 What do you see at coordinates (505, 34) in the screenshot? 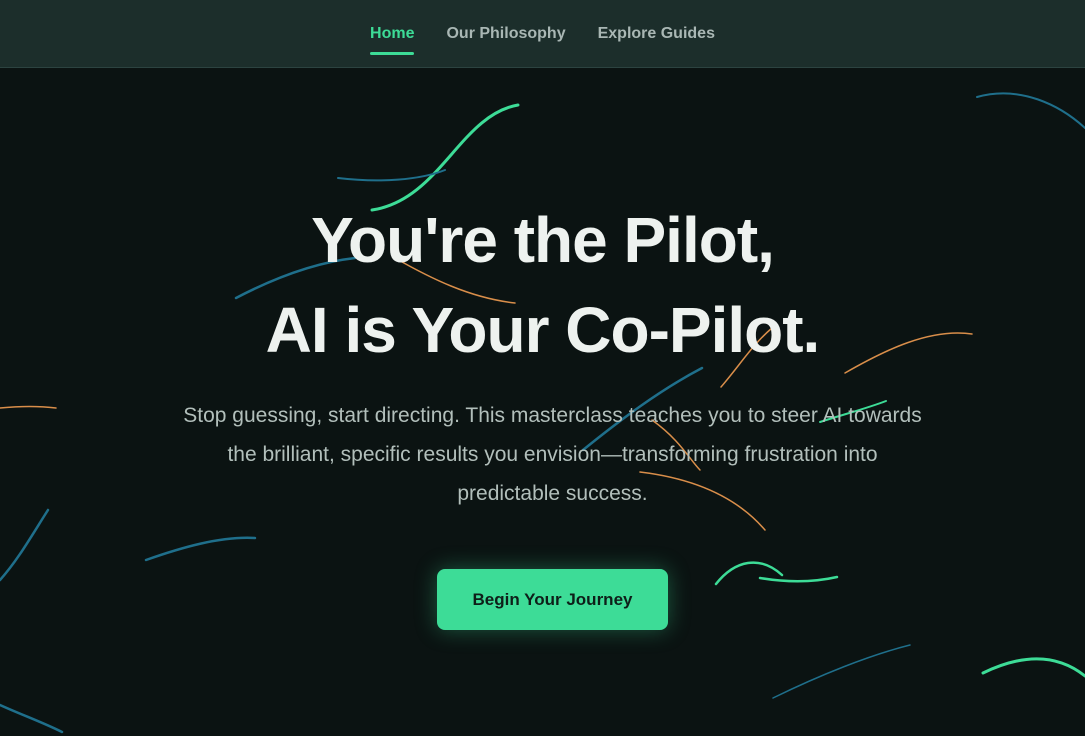
I see `nav-link-our-philosophy: Our Philosophy` at bounding box center [505, 34].